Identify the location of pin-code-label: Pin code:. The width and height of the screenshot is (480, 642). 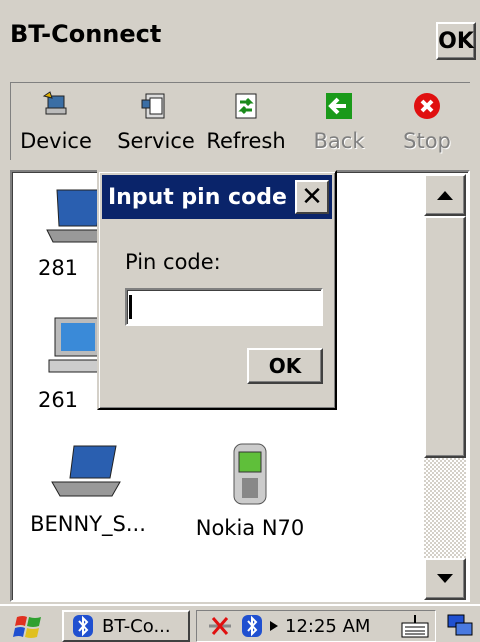
(173, 262).